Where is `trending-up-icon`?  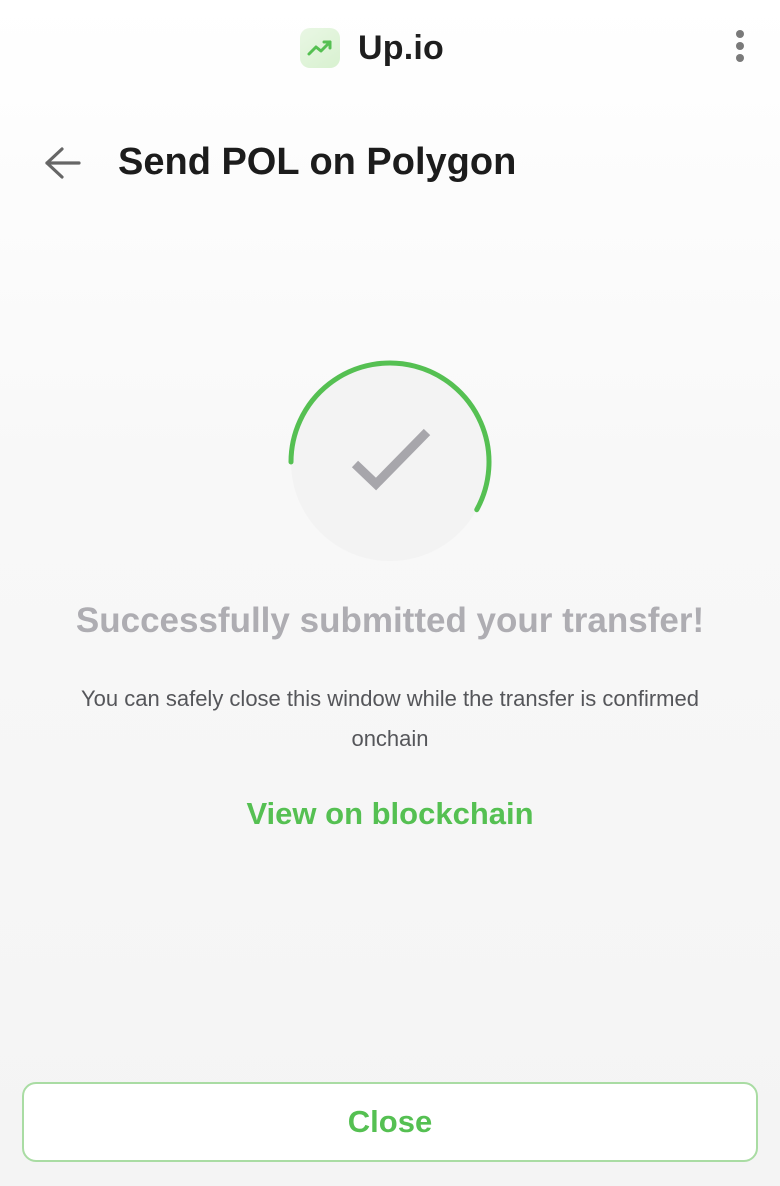
trending-up-icon is located at coordinates (320, 48).